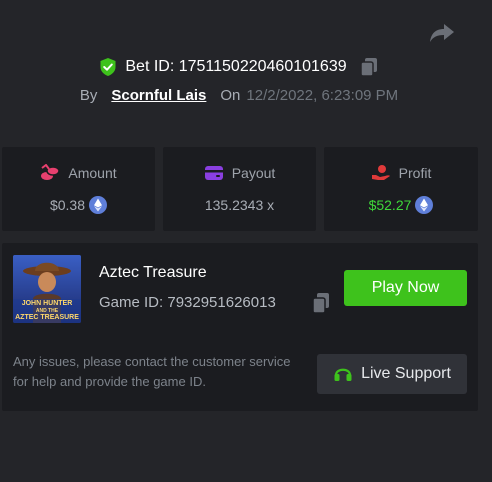  I want to click on bet-date: 12/2/2022, 6:23:09 PM, so click(322, 95).